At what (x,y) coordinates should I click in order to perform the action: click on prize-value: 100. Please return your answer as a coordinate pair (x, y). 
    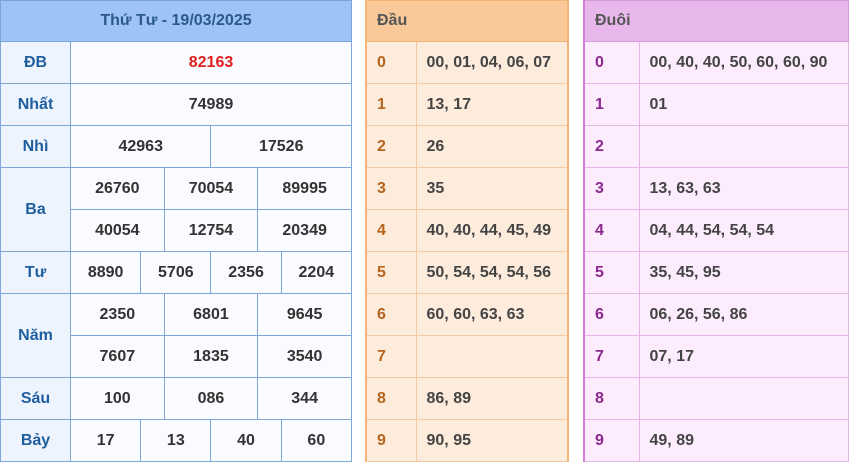
    Looking at the image, I should click on (117, 398).